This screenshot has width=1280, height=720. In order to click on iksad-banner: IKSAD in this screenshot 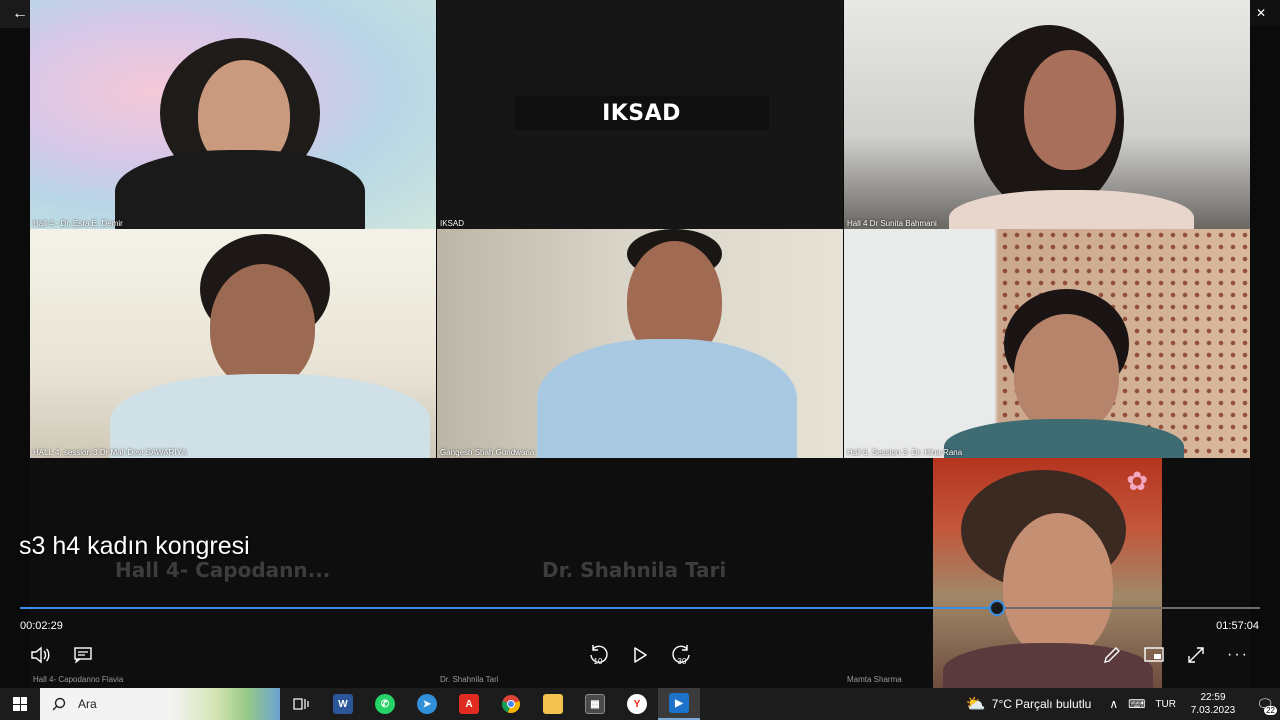, I will do `click(641, 113)`.